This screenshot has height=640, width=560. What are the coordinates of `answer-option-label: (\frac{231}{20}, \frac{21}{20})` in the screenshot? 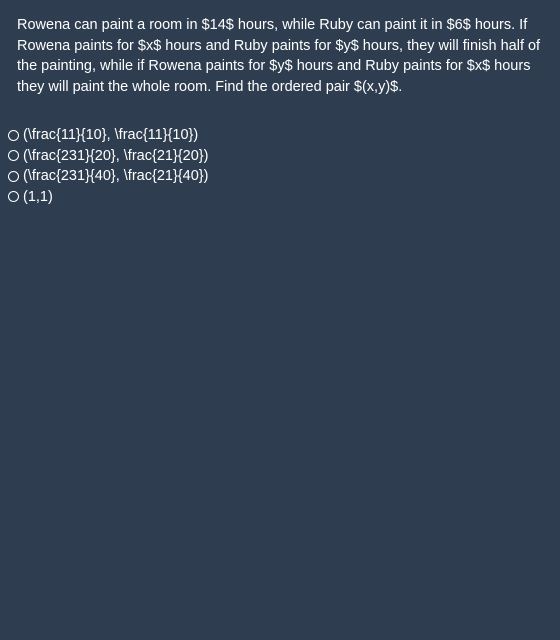 It's located at (116, 155).